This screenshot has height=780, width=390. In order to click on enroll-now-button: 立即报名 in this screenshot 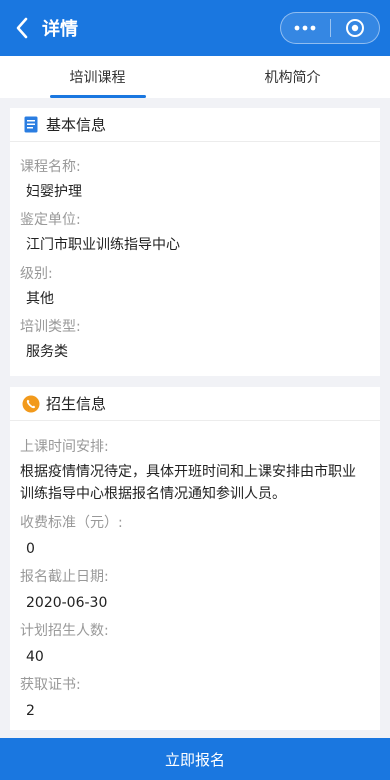, I will do `click(195, 759)`.